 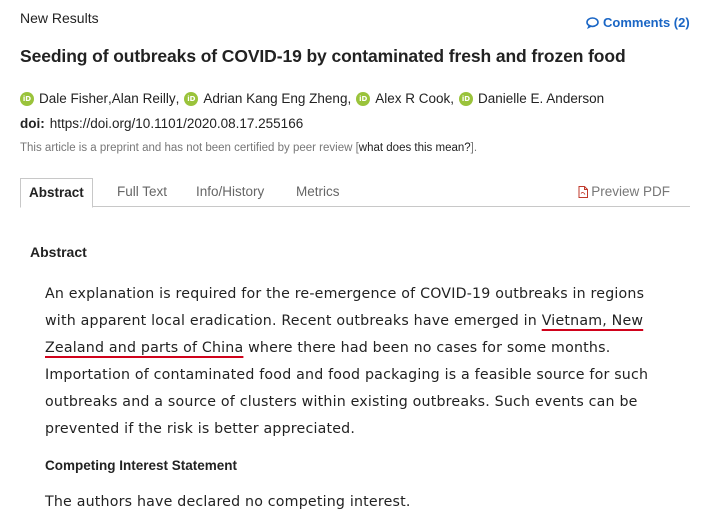 I want to click on preview-pdf-link: Preview PDF, so click(x=624, y=192).